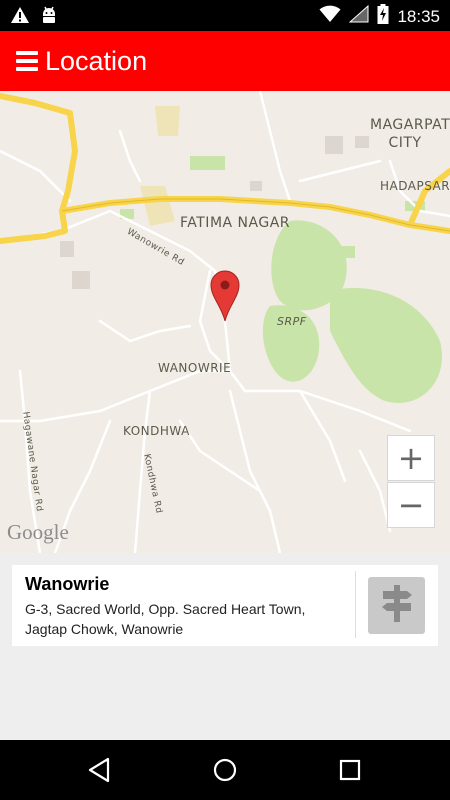 Image resolution: width=450 pixels, height=800 pixels. Describe the element at coordinates (350, 770) in the screenshot. I see `recents-icon` at that location.